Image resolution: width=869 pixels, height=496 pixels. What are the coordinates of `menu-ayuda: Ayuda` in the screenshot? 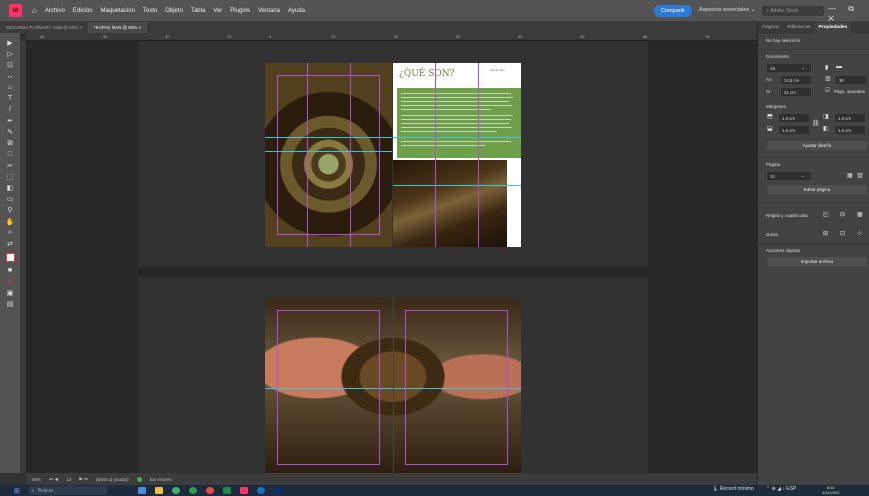 It's located at (296, 11).